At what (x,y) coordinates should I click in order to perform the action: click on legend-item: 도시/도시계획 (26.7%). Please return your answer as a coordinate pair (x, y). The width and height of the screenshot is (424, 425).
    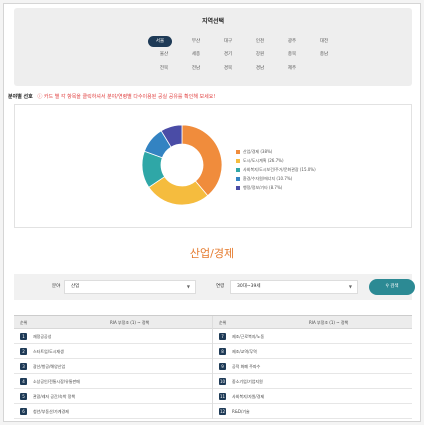
    Looking at the image, I should click on (276, 160).